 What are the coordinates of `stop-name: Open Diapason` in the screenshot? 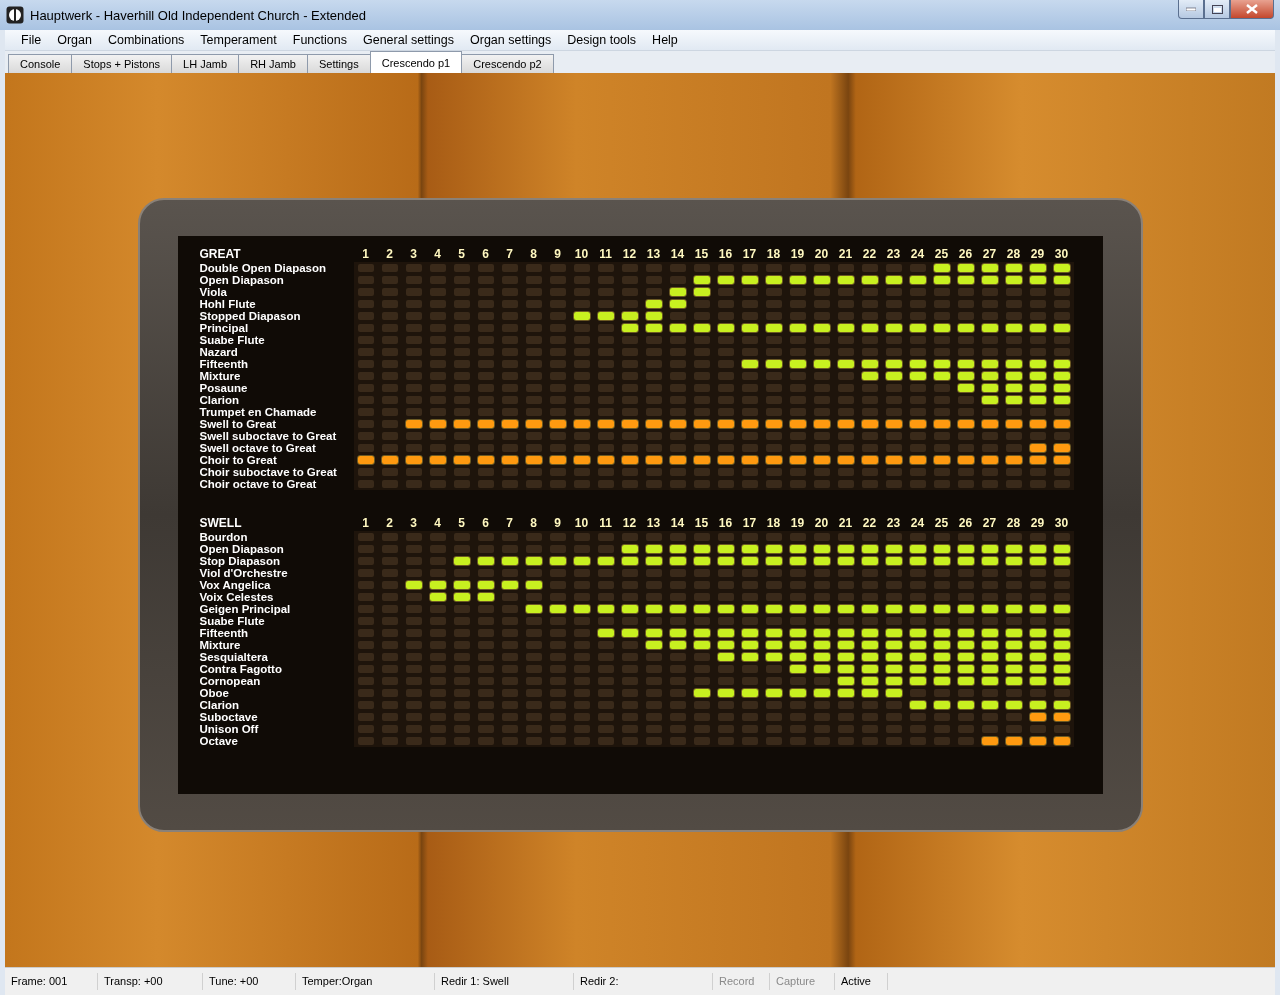 It's located at (242, 280).